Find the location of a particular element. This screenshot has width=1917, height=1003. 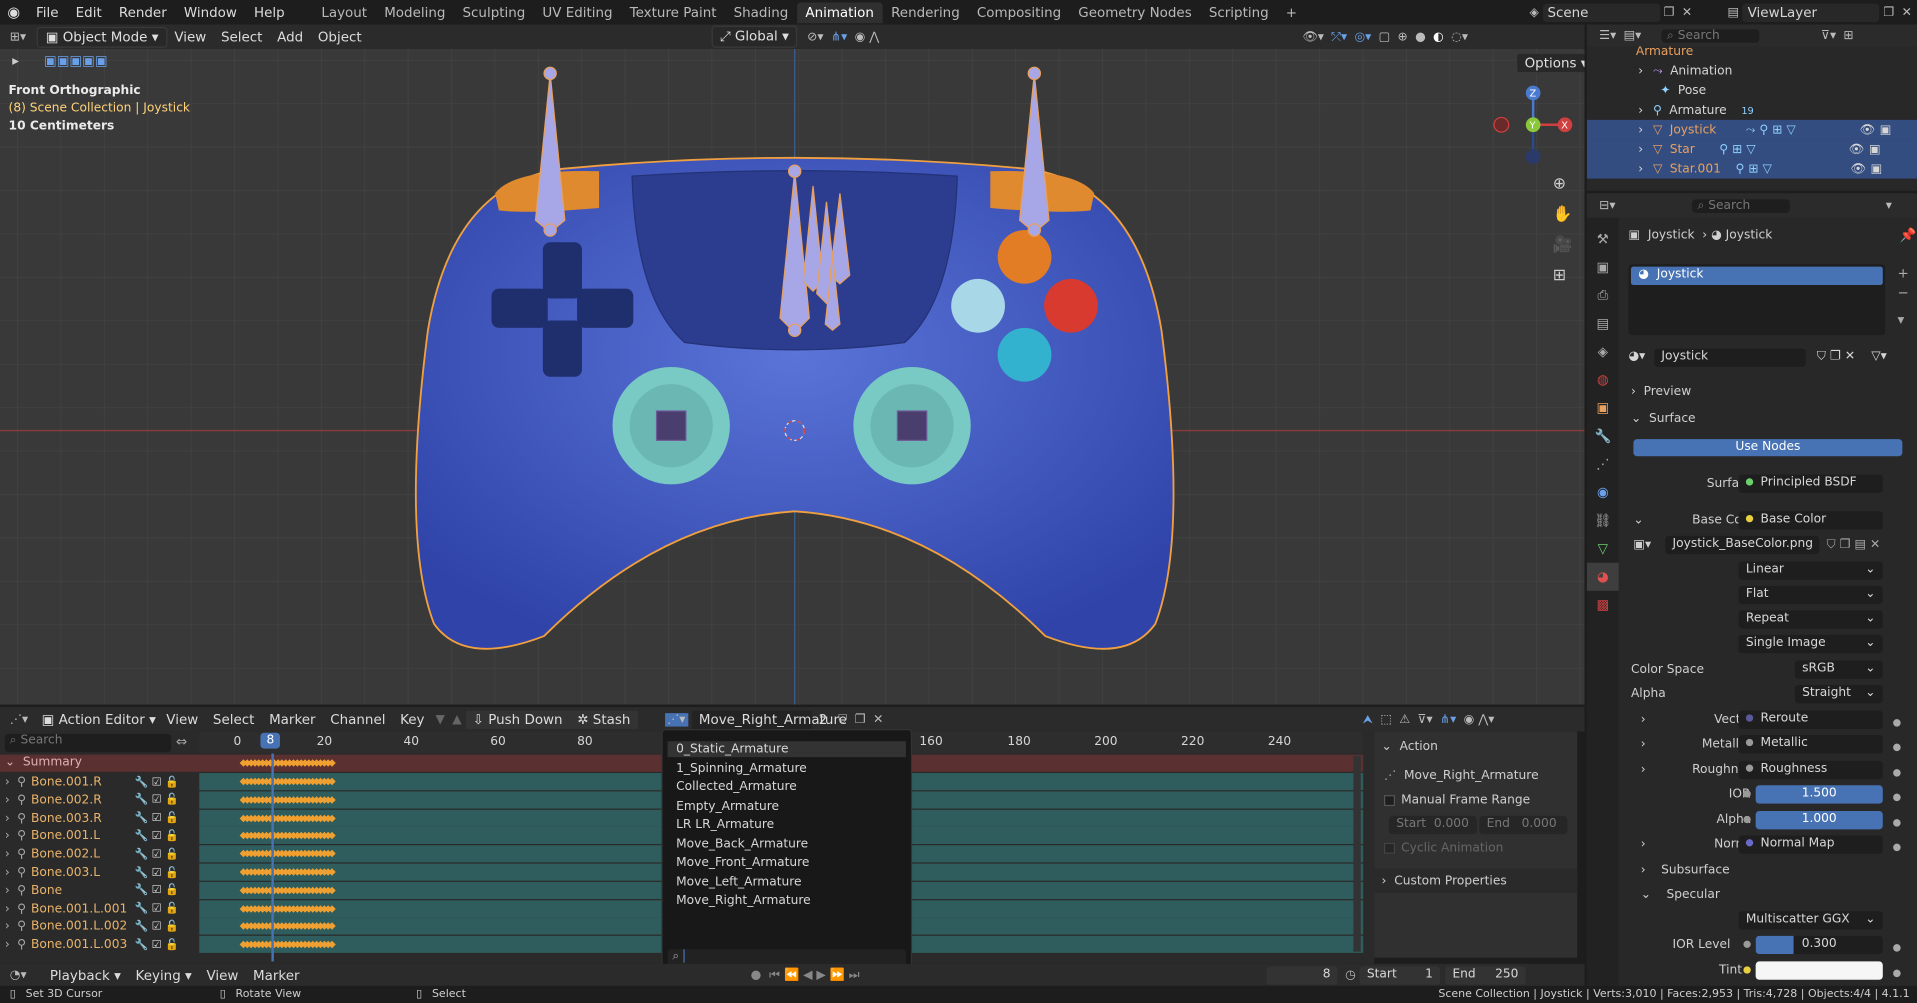

scene-selector: ◈ Scene ❐ ✕ is located at coordinates (1611, 12).